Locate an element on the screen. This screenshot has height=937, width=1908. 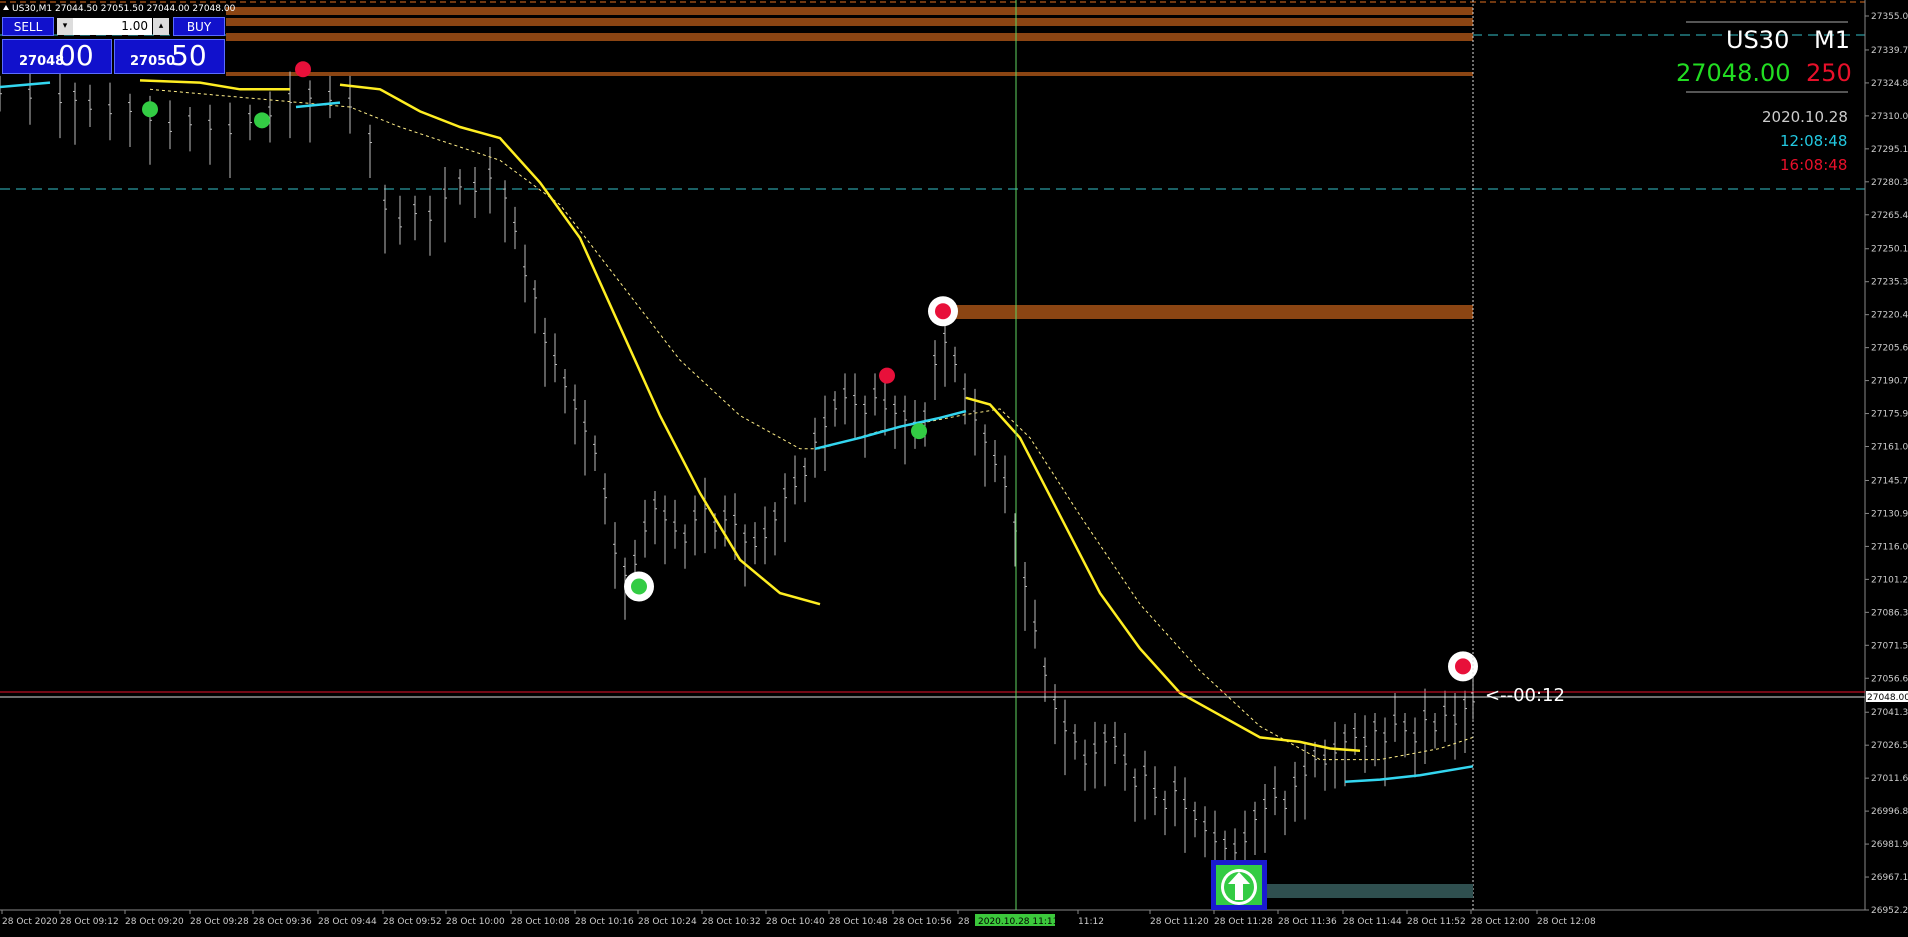
price-tick-label: 27101.20 is located at coordinates (1889, 580).